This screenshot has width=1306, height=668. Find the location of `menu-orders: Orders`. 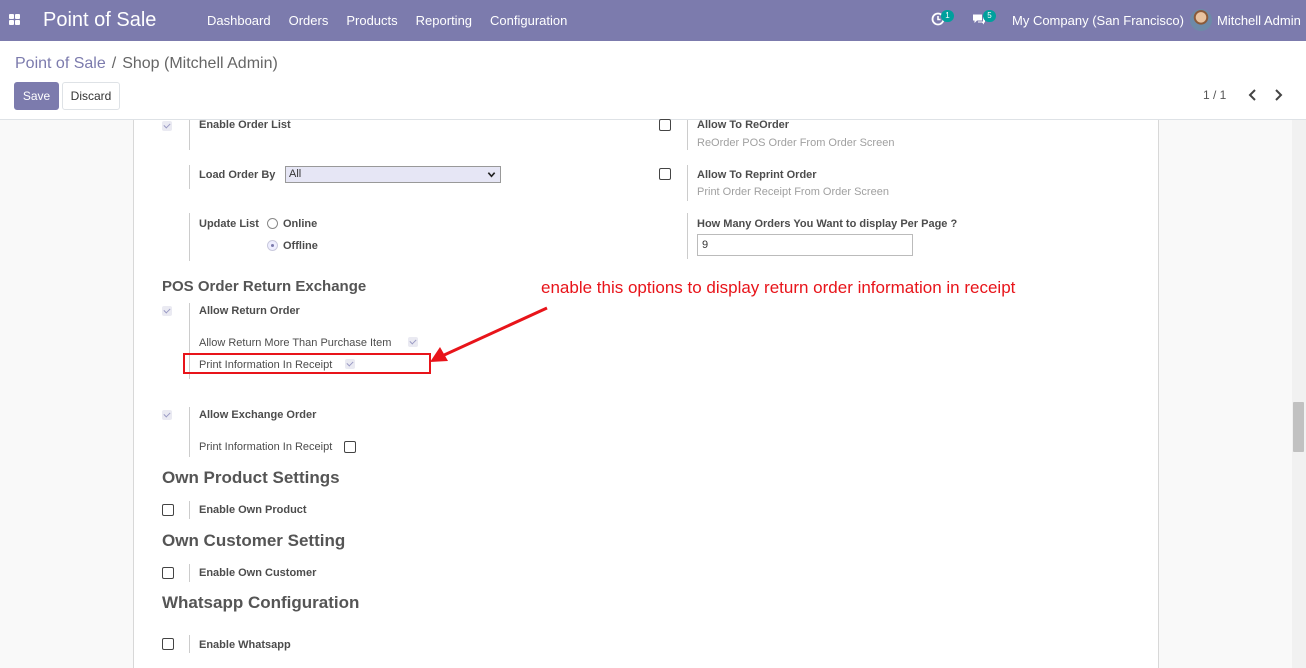

menu-orders: Orders is located at coordinates (309, 20).